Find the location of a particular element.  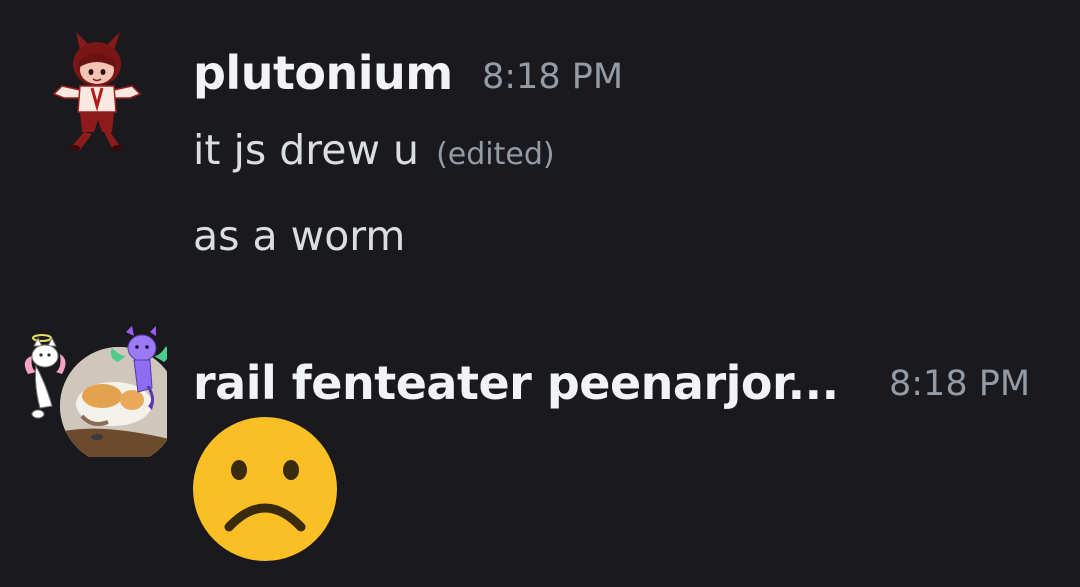

angel-cat-icon is located at coordinates (45, 376).